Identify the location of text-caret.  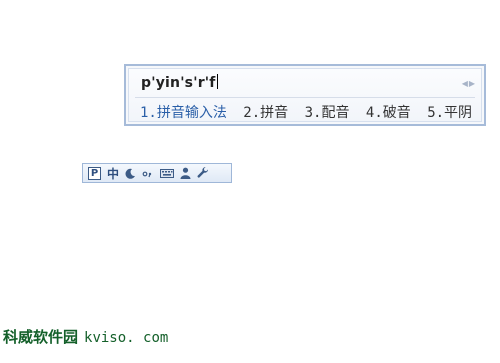
(217, 81).